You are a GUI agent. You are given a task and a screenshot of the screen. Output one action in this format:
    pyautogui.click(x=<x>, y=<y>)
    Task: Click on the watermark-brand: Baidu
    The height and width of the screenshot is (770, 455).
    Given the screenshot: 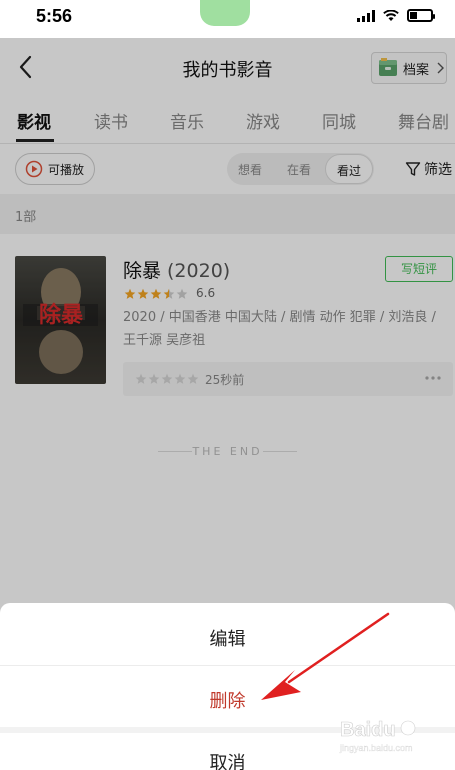 What is the action you would take?
    pyautogui.click(x=368, y=730)
    